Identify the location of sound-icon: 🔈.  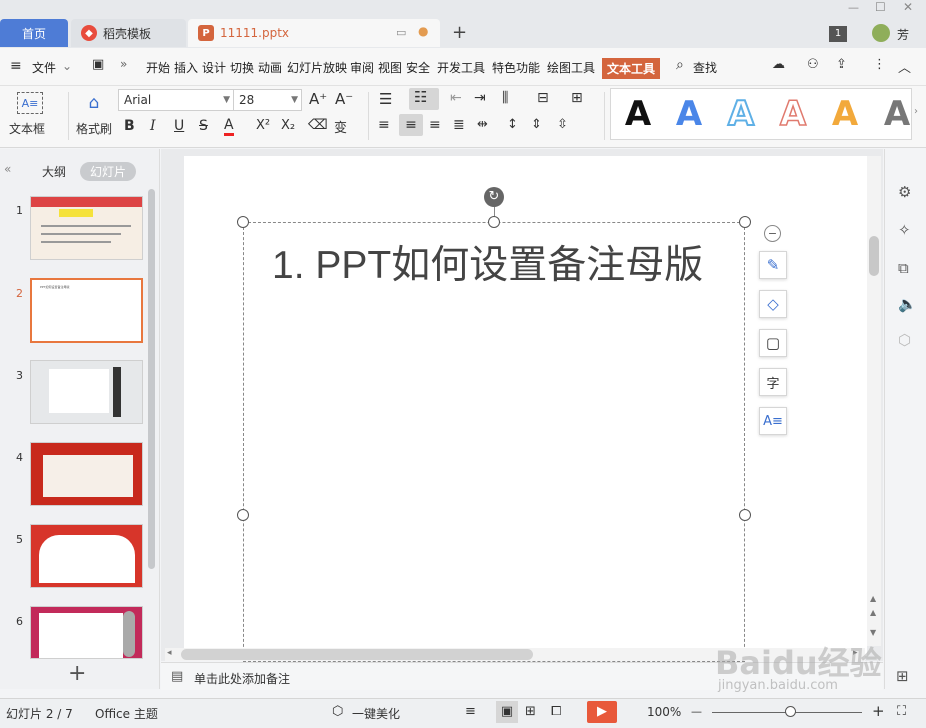
(907, 304).